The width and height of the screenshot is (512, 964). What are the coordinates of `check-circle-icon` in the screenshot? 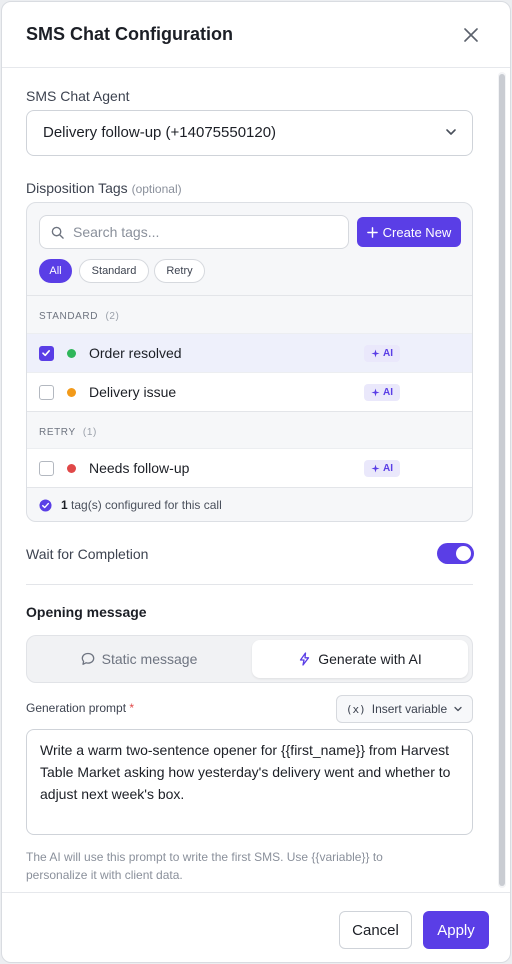 It's located at (45, 505).